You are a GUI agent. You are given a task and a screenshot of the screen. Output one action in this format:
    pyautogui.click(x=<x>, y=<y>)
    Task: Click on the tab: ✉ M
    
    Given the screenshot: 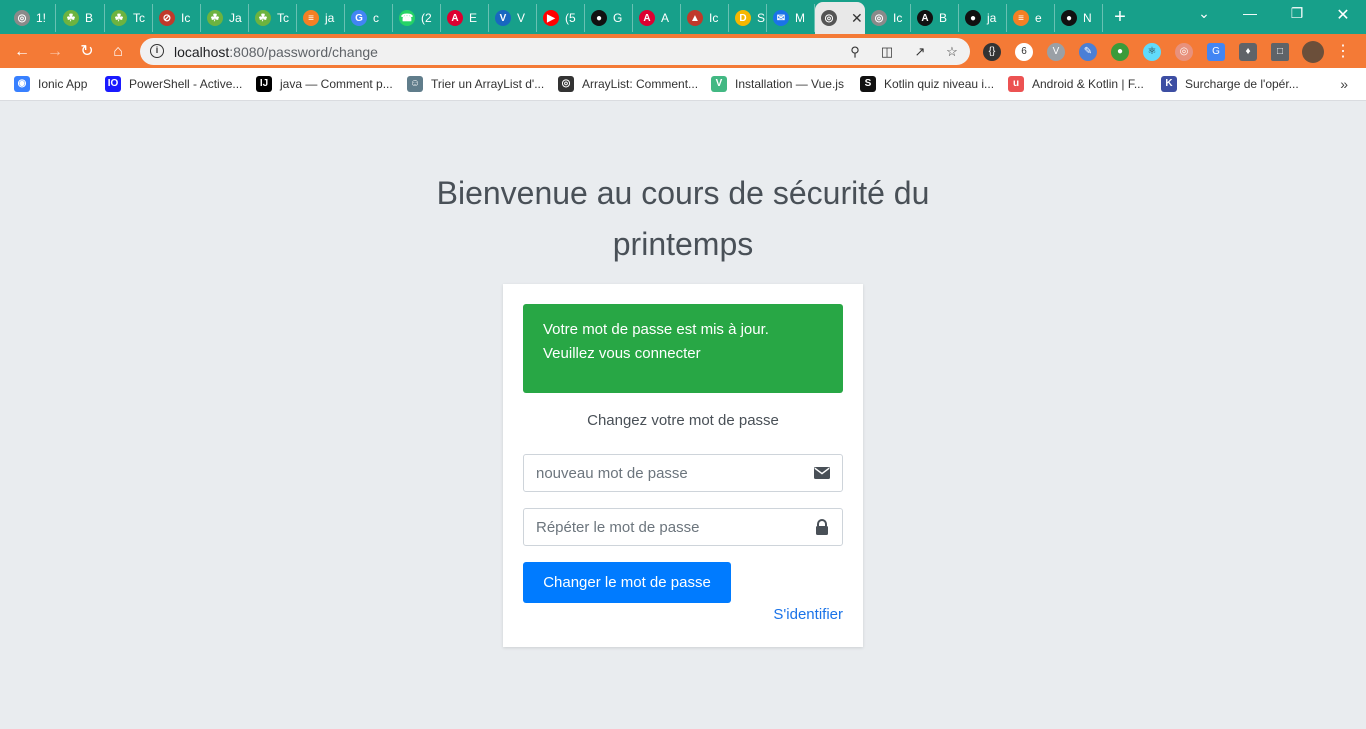 What is the action you would take?
    pyautogui.click(x=791, y=18)
    